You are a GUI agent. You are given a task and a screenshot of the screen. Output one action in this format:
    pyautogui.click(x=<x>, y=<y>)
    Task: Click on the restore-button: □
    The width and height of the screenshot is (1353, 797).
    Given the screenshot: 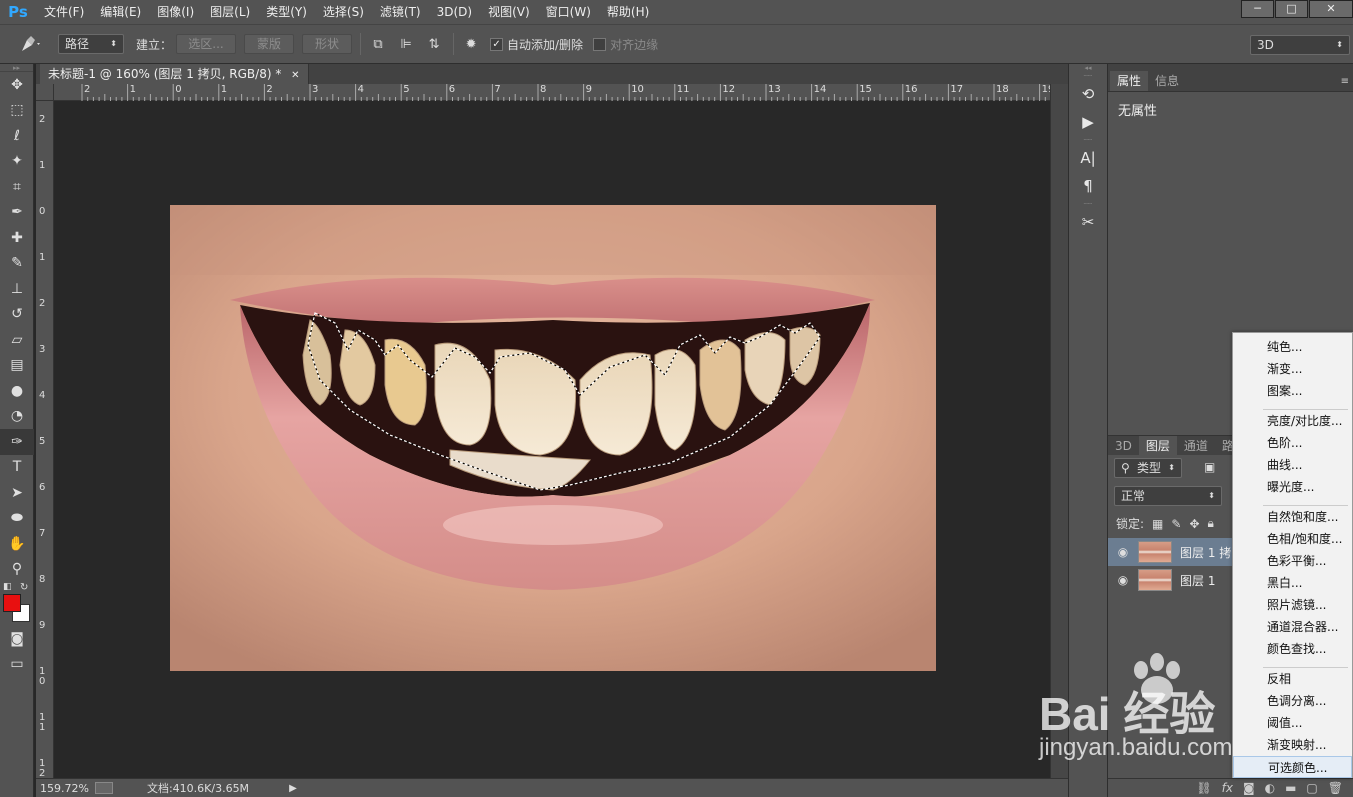 What is the action you would take?
    pyautogui.click(x=1291, y=9)
    